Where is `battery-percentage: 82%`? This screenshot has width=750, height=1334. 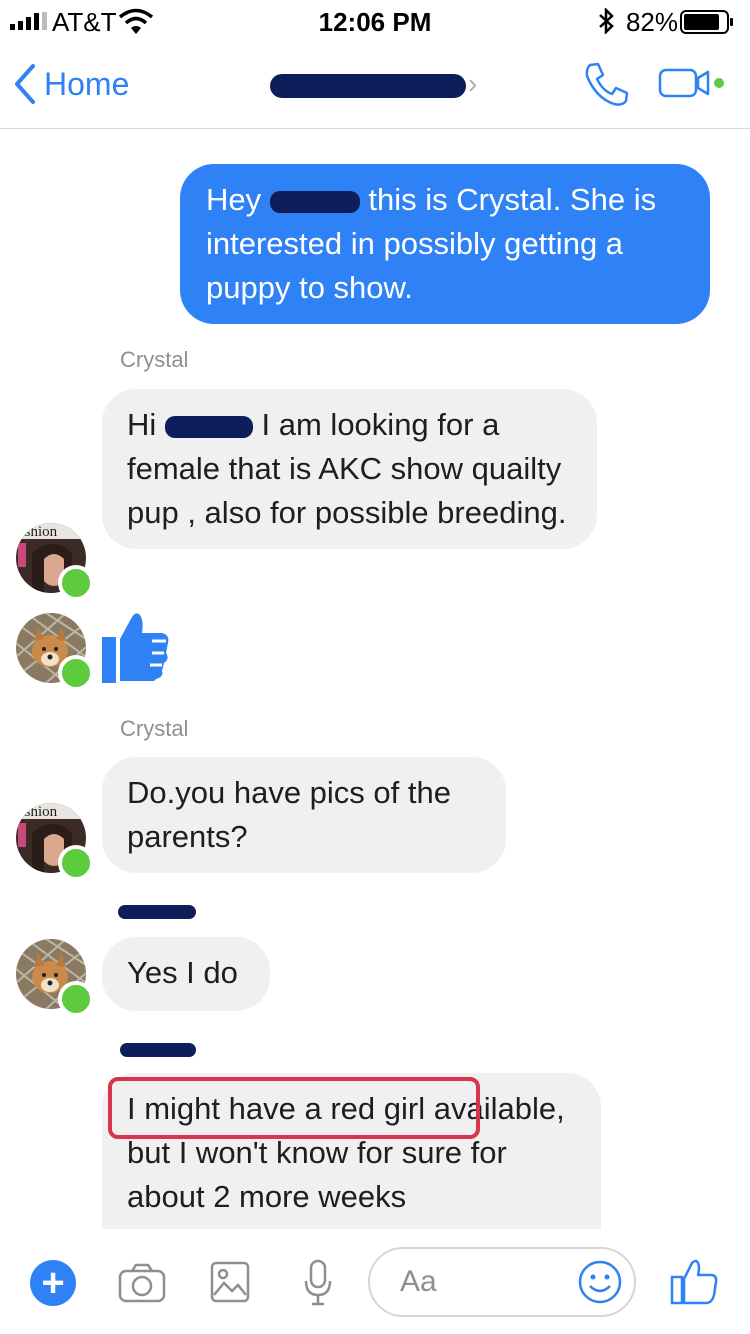 battery-percentage: 82% is located at coordinates (651, 22).